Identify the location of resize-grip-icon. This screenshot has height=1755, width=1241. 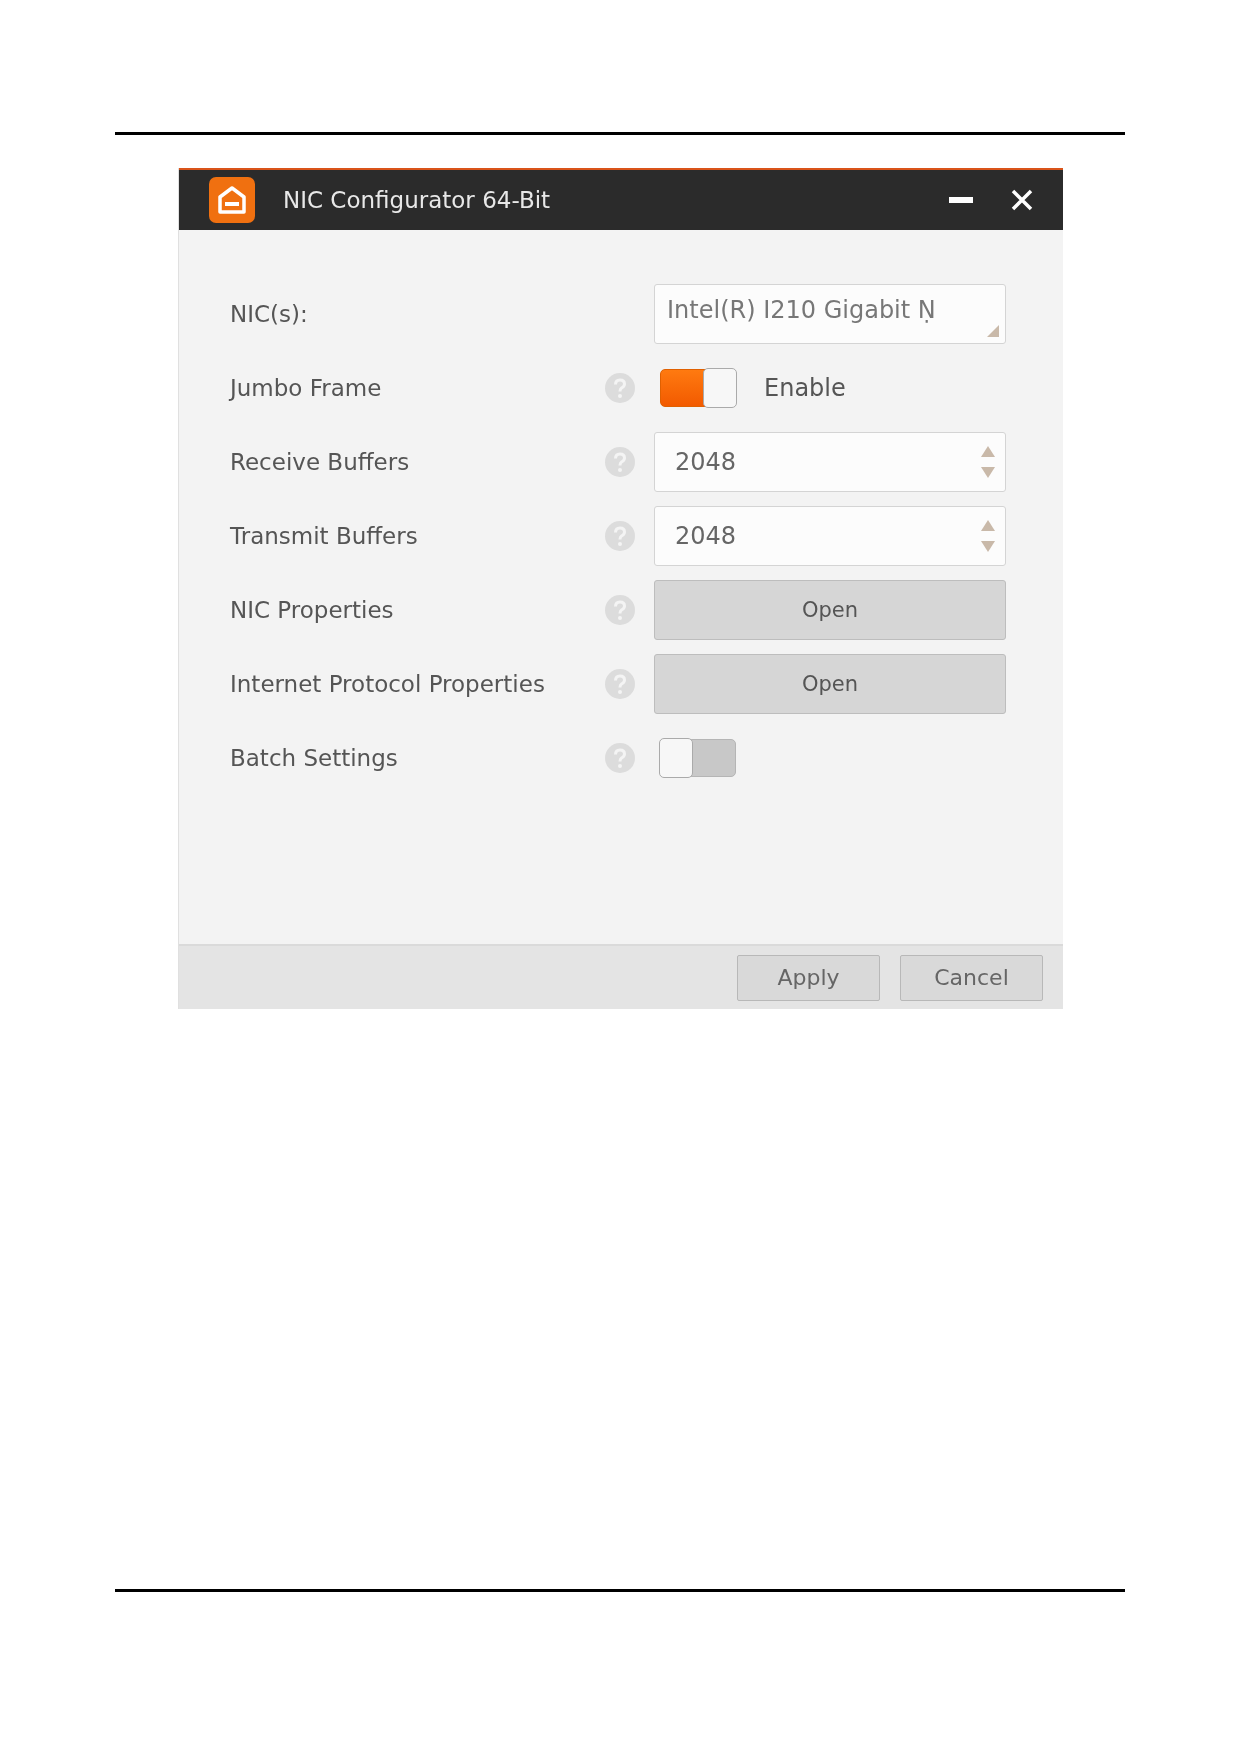
(993, 331).